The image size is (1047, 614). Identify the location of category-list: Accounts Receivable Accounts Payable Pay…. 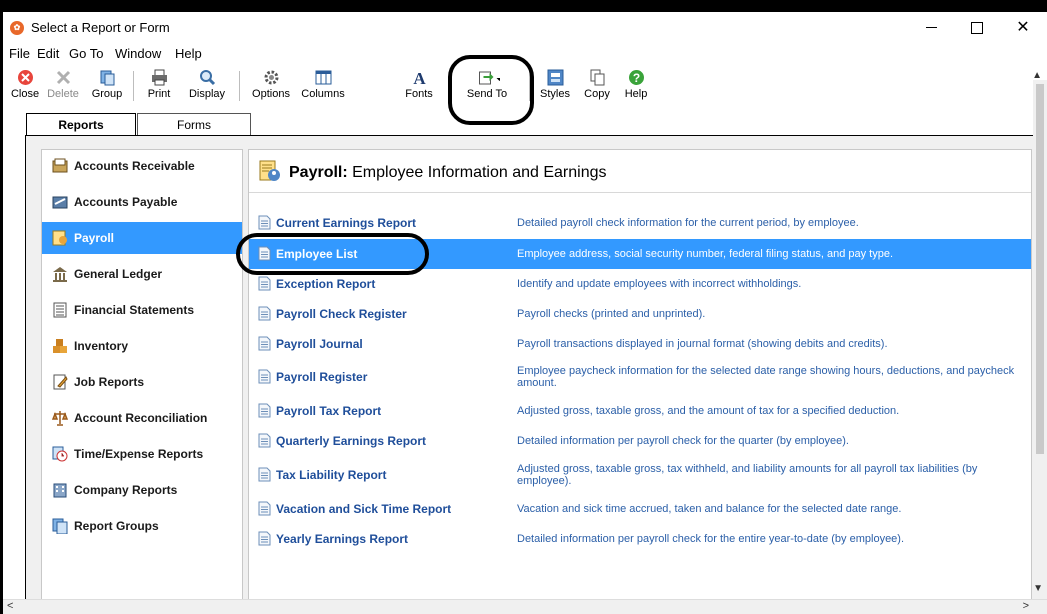
(142, 376).